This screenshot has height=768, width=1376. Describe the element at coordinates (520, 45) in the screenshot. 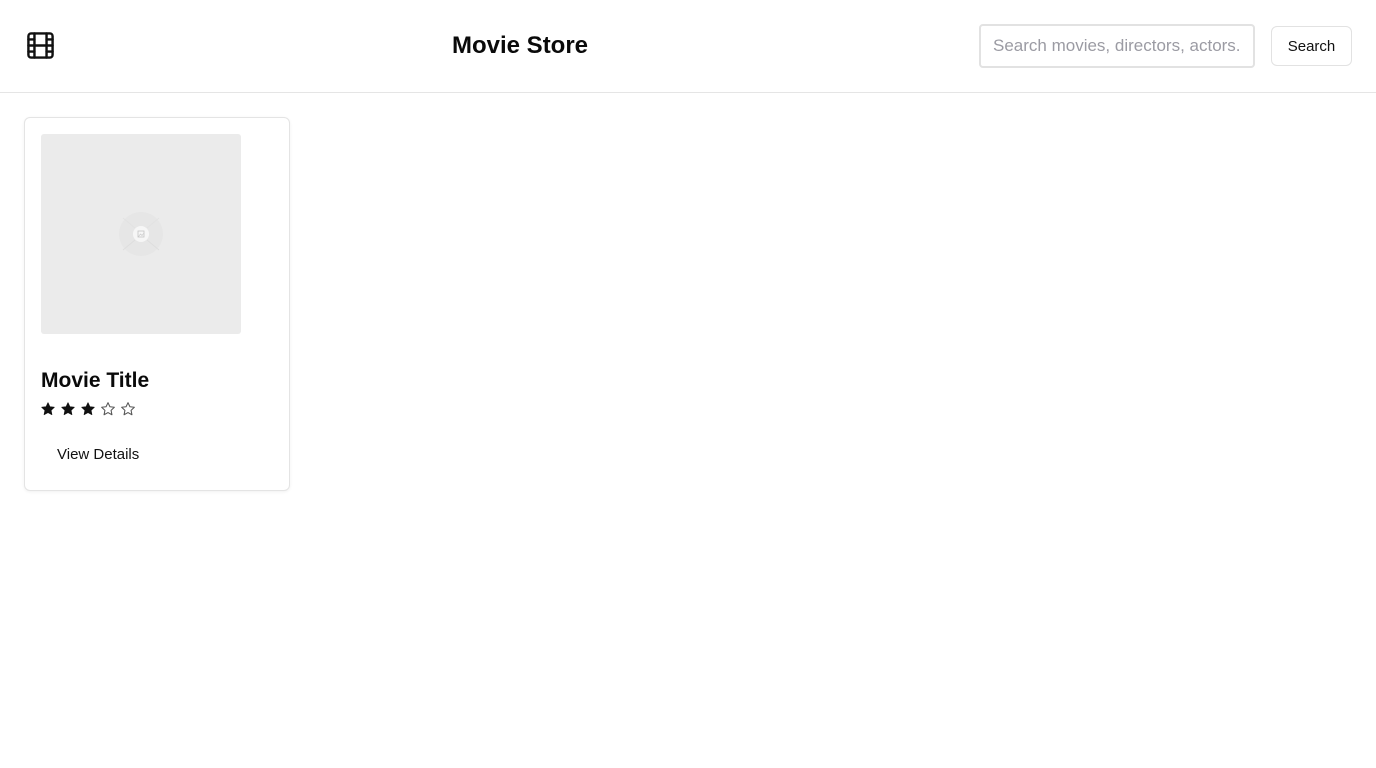

I see `app-title: Movie Store` at that location.